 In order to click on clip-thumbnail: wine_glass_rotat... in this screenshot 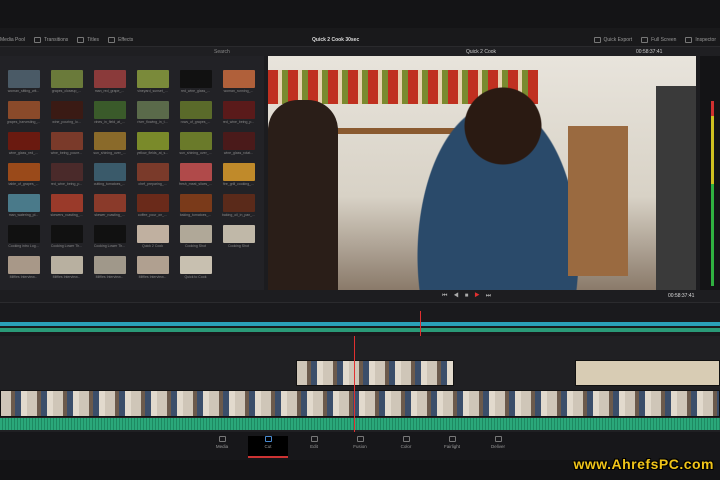, I will do `click(238, 146)`.